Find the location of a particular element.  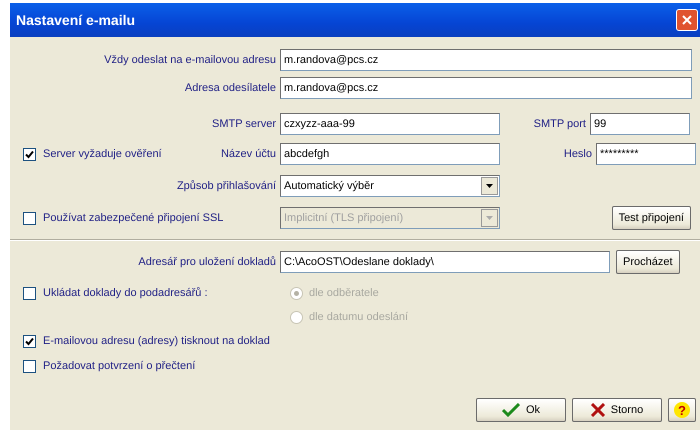

account-field: abcdefgh is located at coordinates (390, 154).